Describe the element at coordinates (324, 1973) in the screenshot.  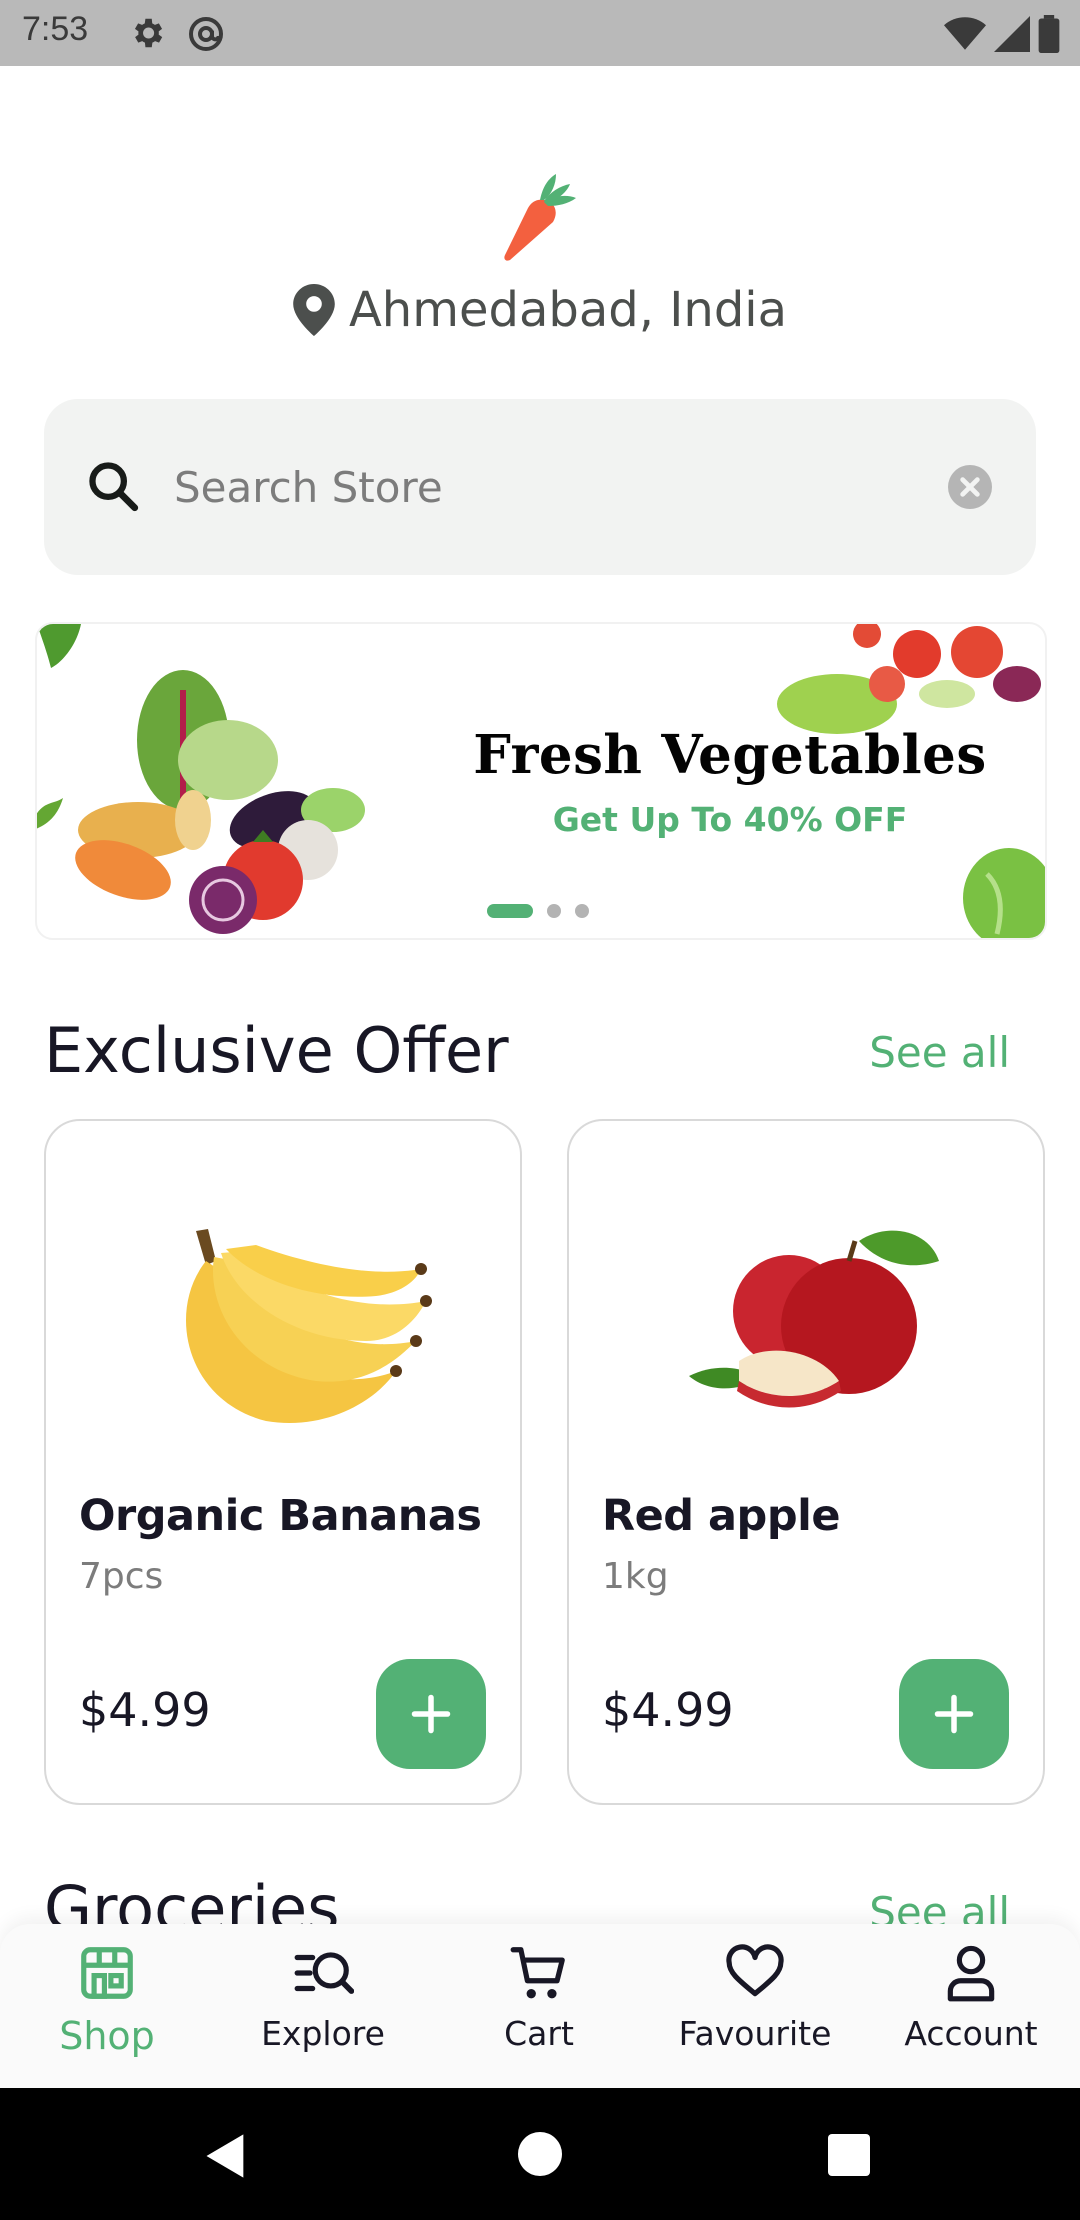
I see `explore-icon` at that location.